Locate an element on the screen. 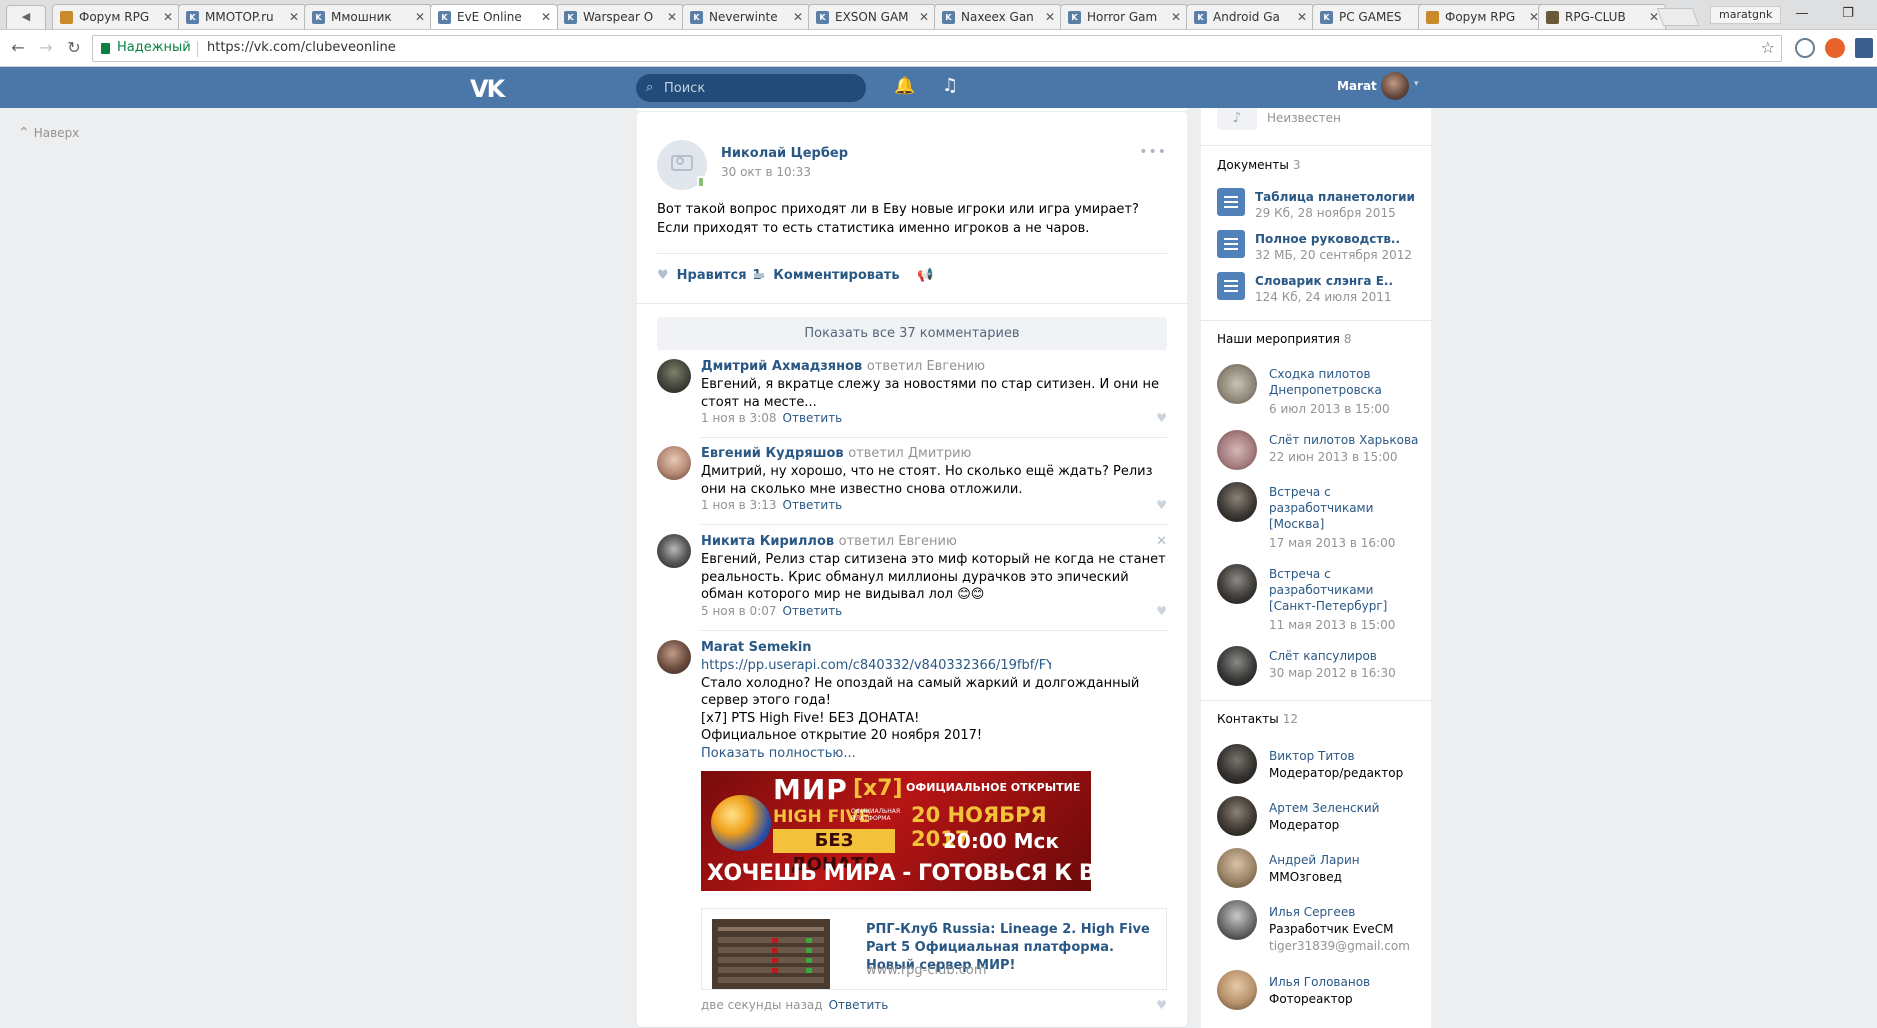  contact-name: Артем Зеленский is located at coordinates (1345, 808).